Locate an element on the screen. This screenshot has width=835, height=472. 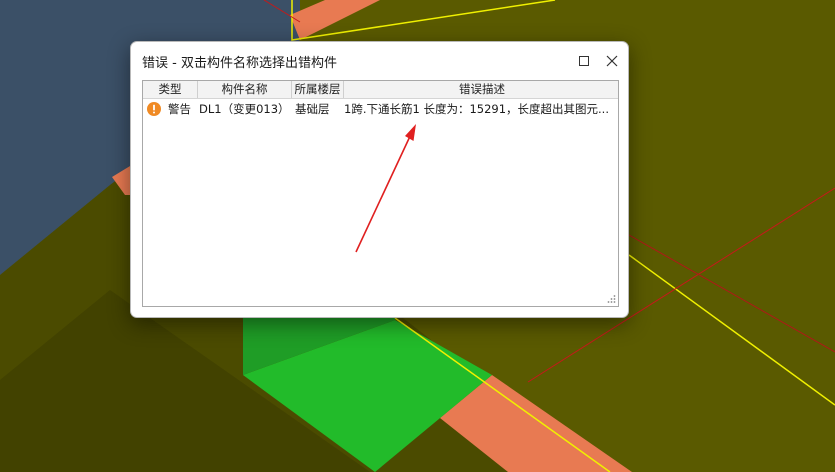
resize-grip-icon is located at coordinates (611, 299).